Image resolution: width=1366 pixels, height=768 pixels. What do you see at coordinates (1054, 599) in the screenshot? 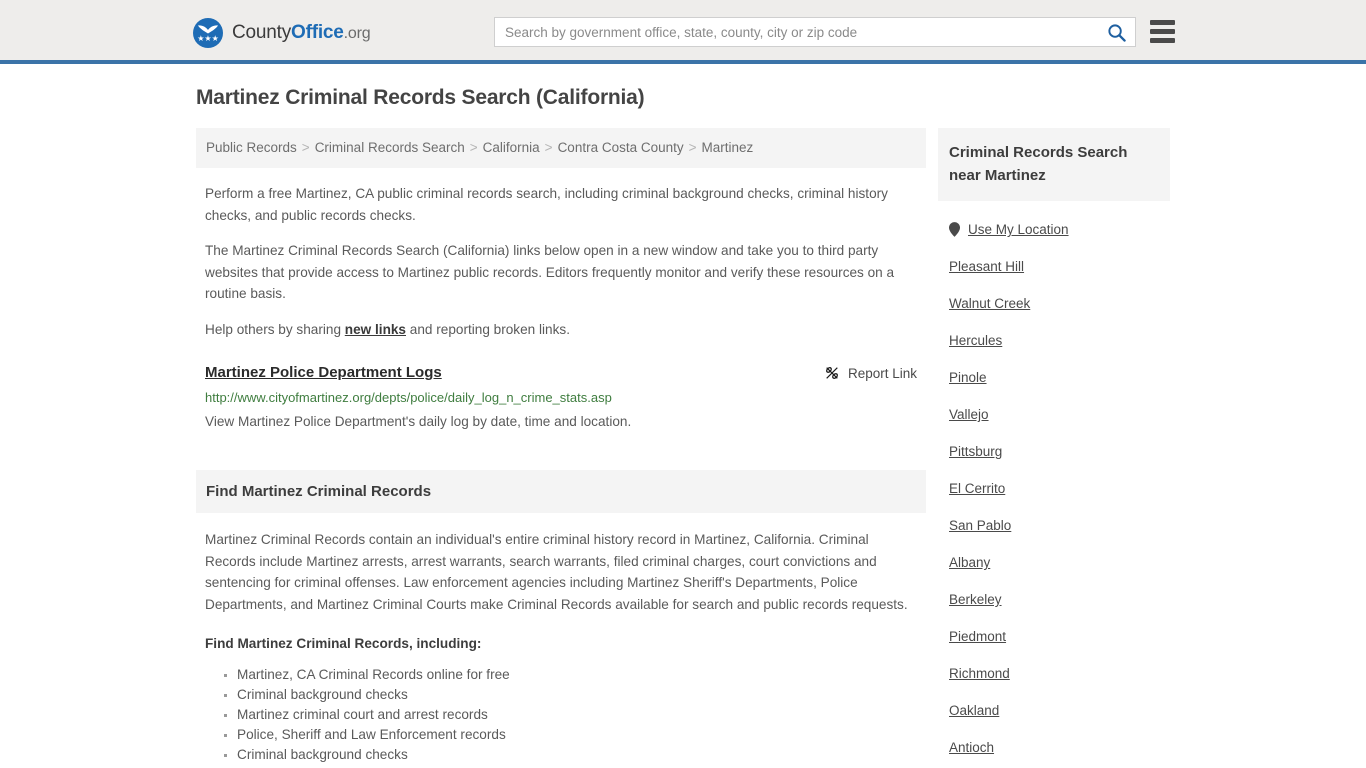
I see `sidebar-item-berkeley: Berkeley` at bounding box center [1054, 599].